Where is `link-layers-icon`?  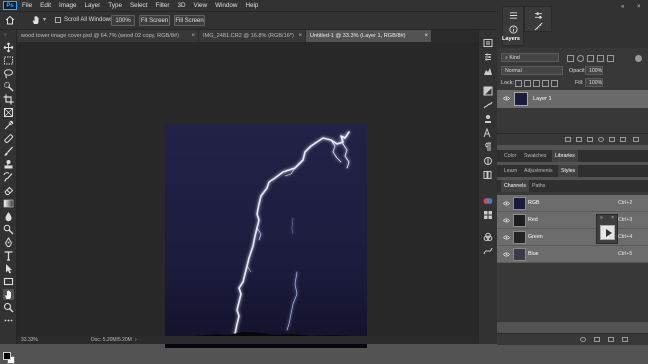 link-layers-icon is located at coordinates (568, 139).